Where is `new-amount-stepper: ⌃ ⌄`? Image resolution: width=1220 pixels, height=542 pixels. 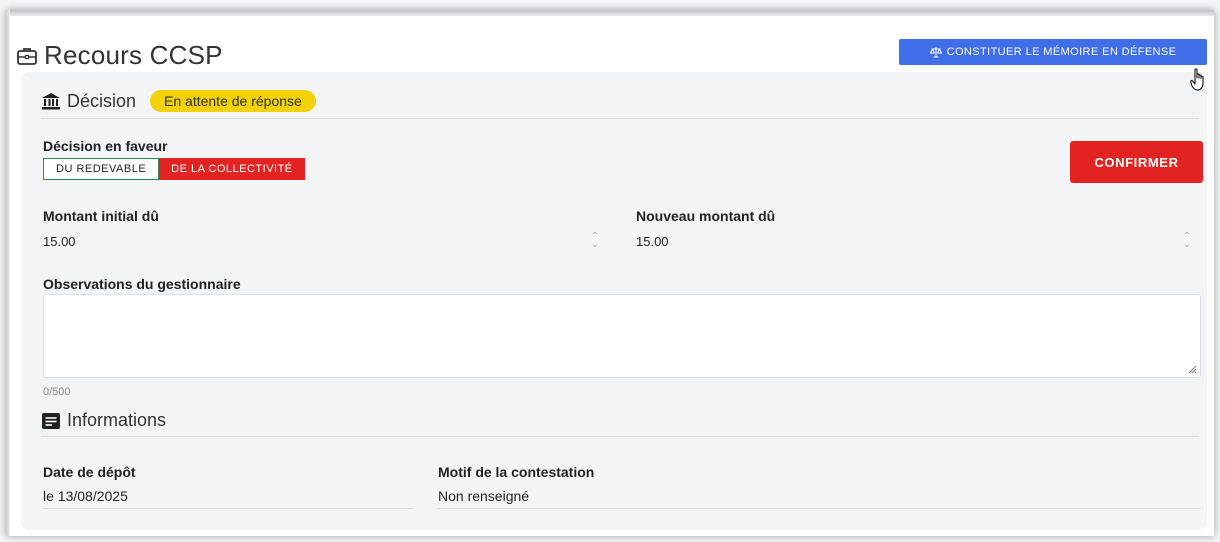 new-amount-stepper: ⌃ ⌄ is located at coordinates (1187, 241).